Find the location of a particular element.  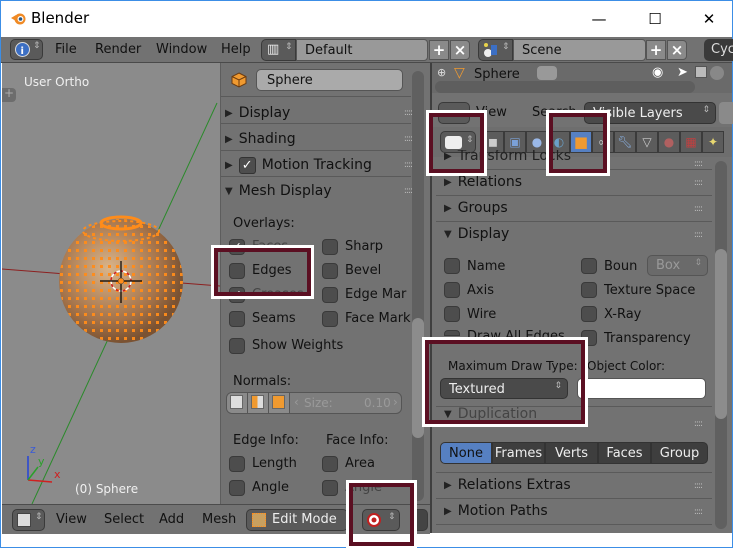

edge-length-checkbox is located at coordinates (237, 464).